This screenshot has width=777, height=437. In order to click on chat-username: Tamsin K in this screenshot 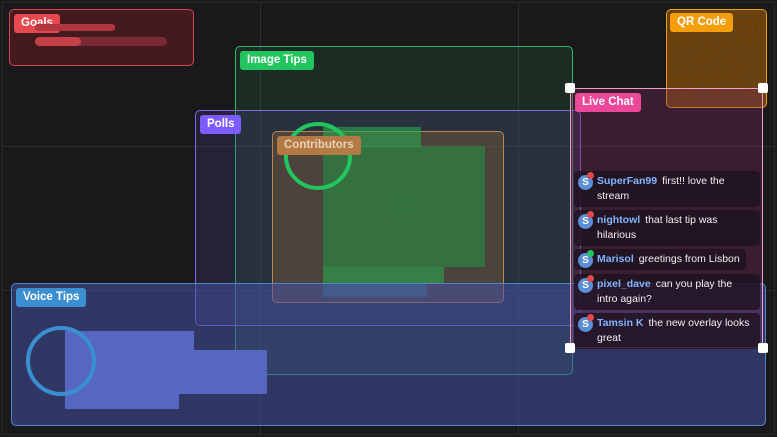, I will do `click(620, 323)`.